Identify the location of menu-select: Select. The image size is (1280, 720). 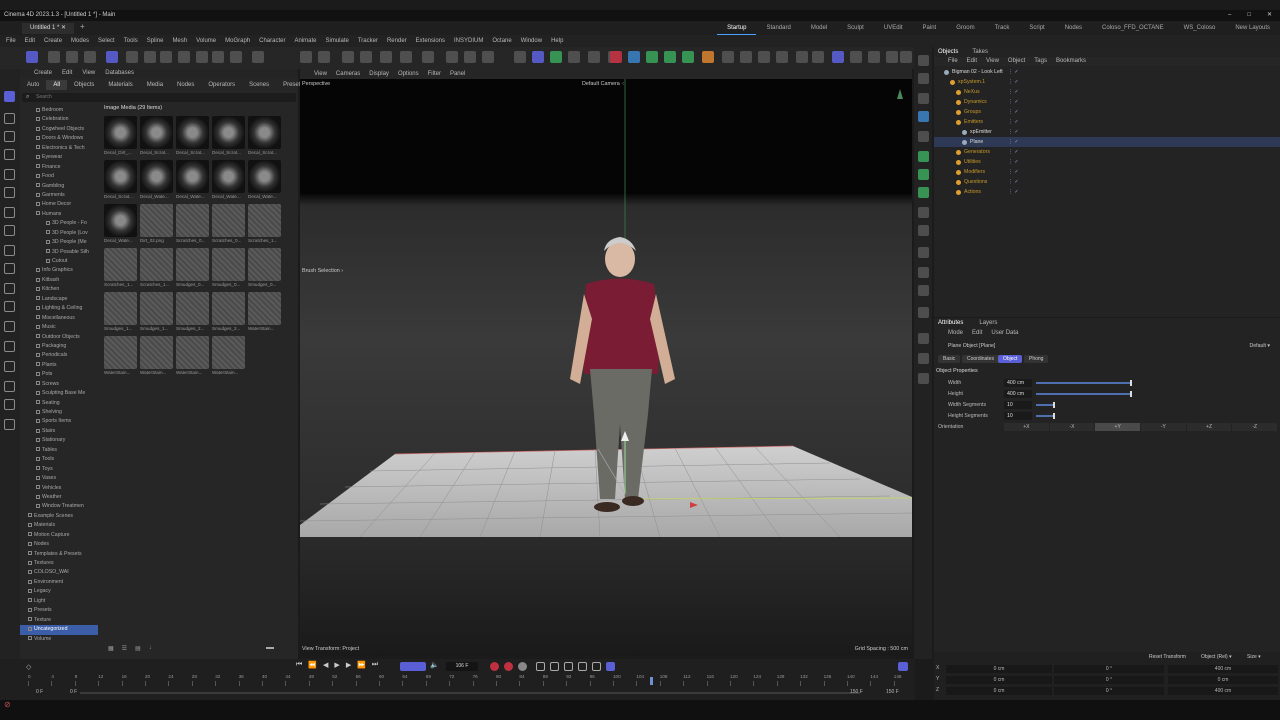
(106, 41).